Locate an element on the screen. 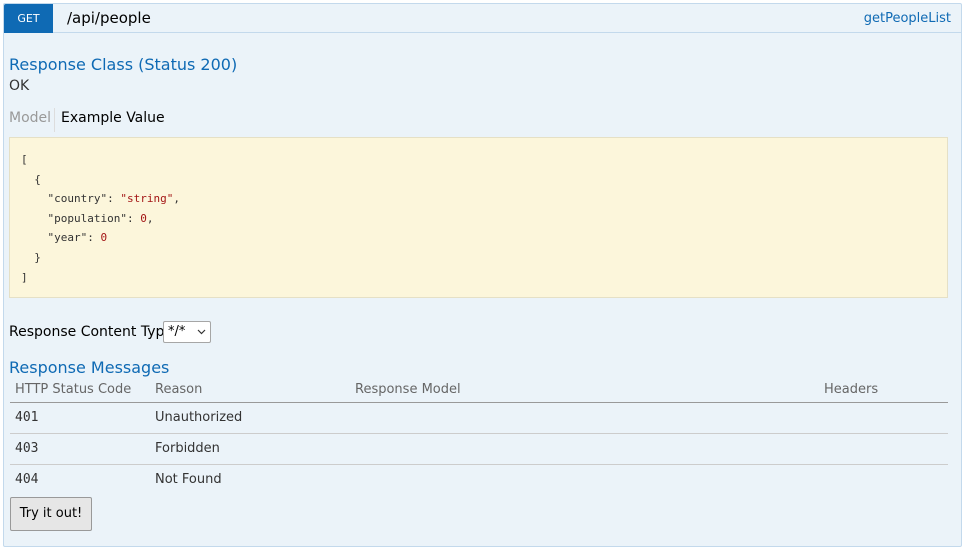 Image resolution: width=967 pixels, height=551 pixels. operation-heading: GET /api/people getPeopleList is located at coordinates (482, 18).